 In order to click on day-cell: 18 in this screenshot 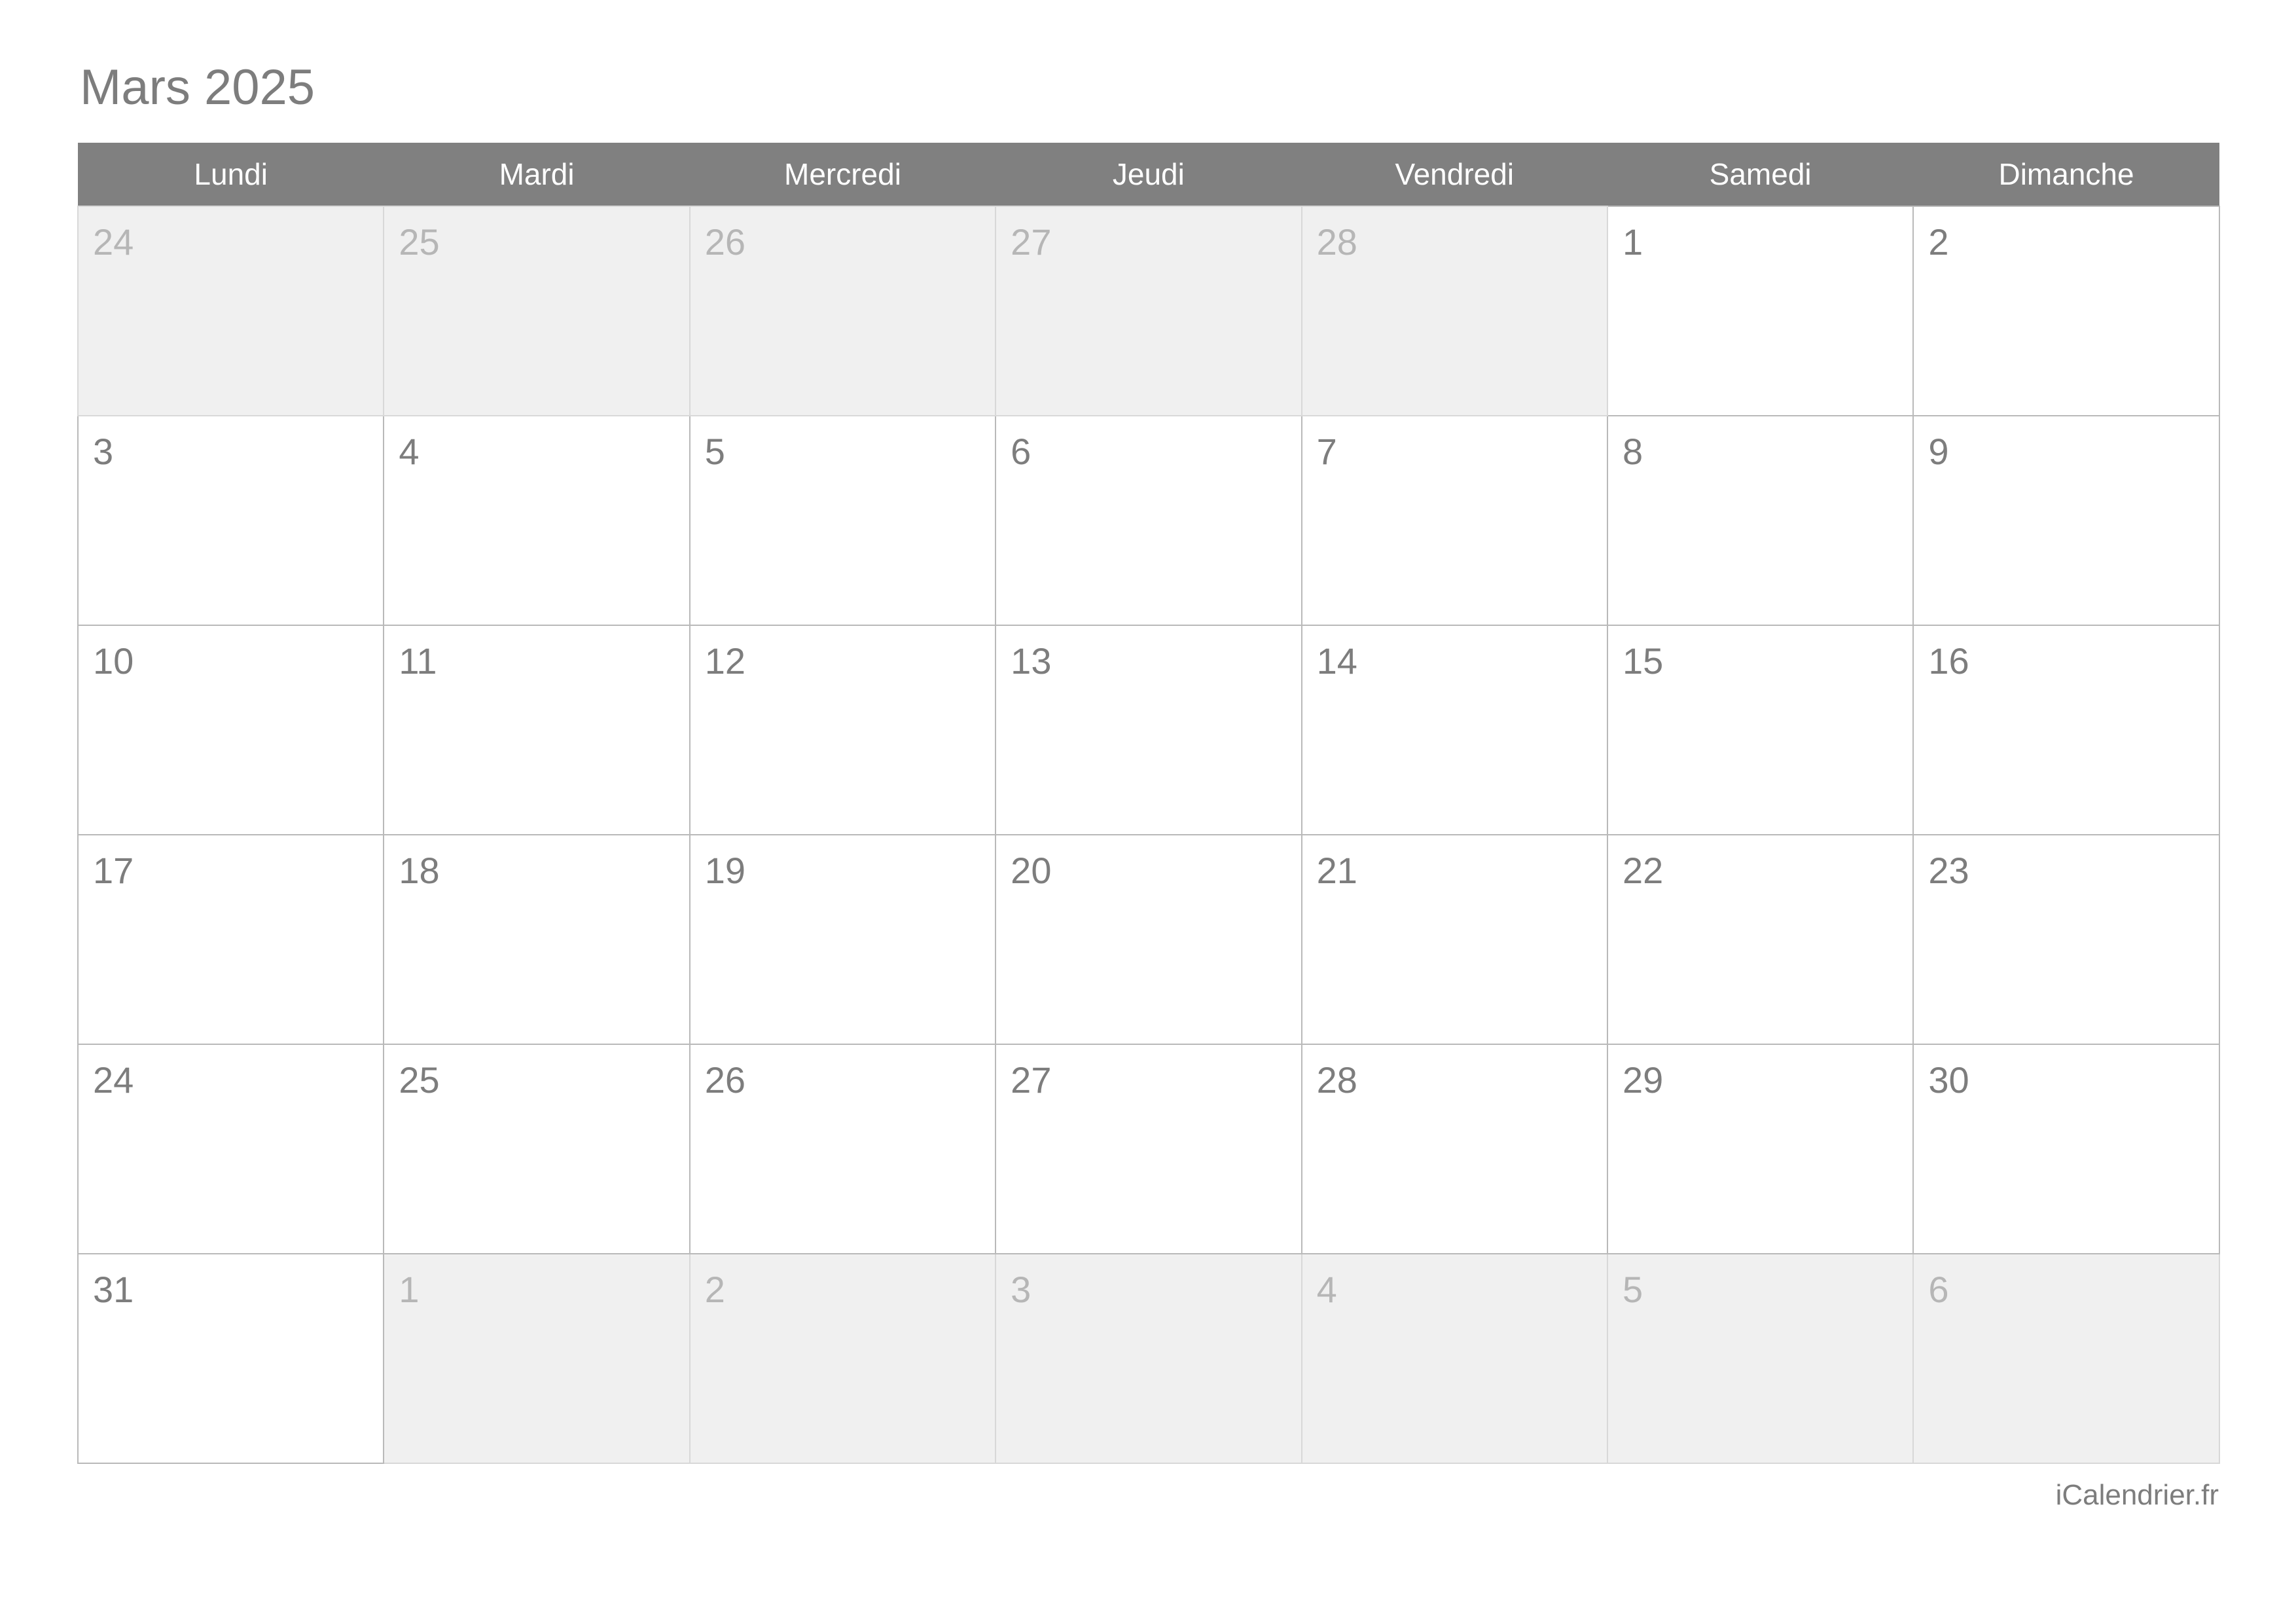, I will do `click(537, 939)`.